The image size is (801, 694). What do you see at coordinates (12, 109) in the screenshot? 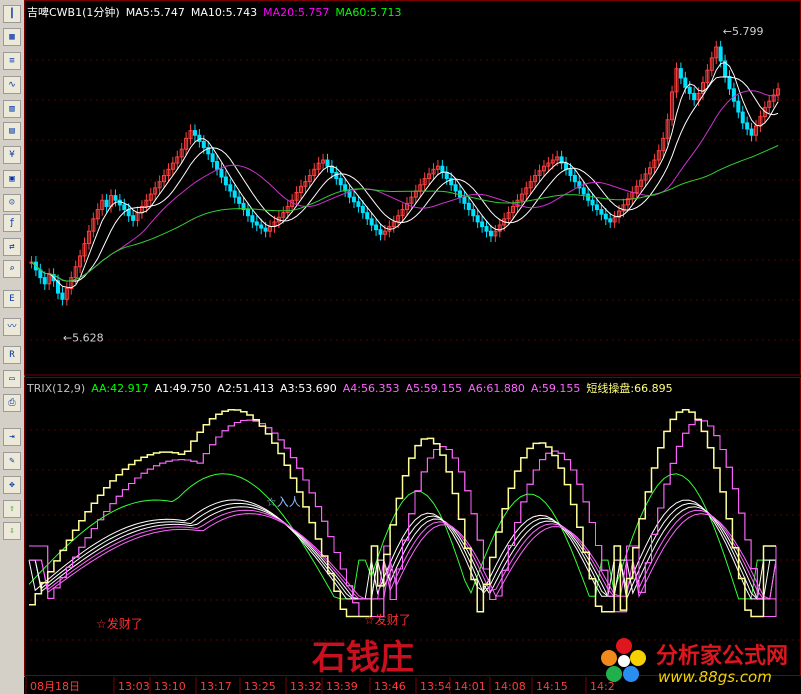
I see `bar-chart-icon: ▥` at bounding box center [12, 109].